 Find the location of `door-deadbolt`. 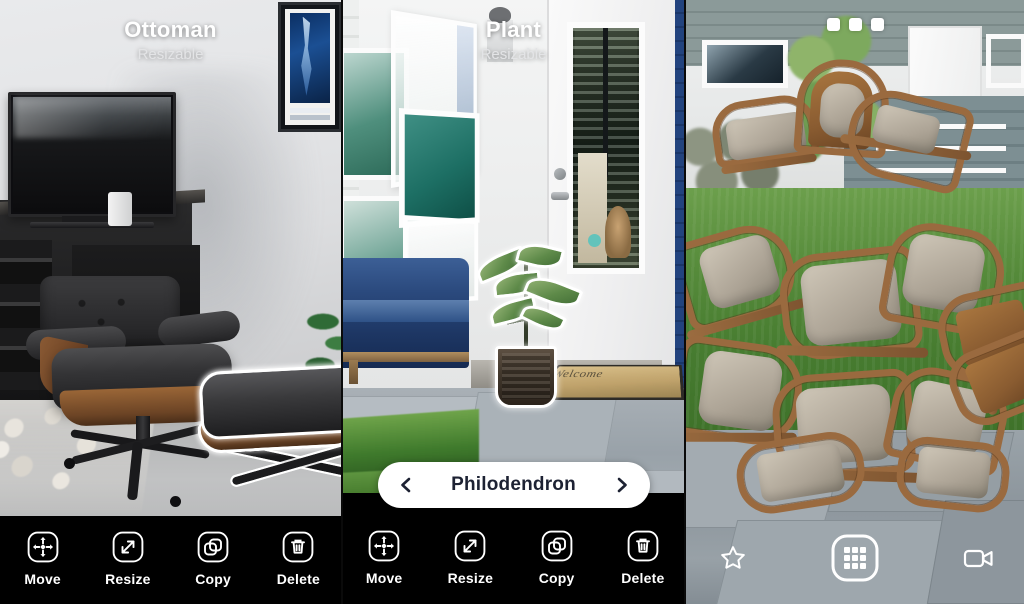

door-deadbolt is located at coordinates (560, 174).